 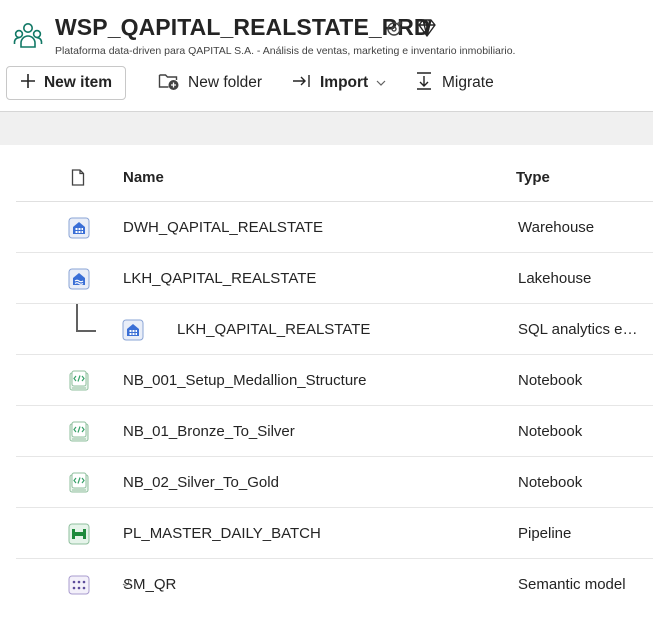 I want to click on item-name: NB_02_Silver_To_Gold, so click(x=201, y=482).